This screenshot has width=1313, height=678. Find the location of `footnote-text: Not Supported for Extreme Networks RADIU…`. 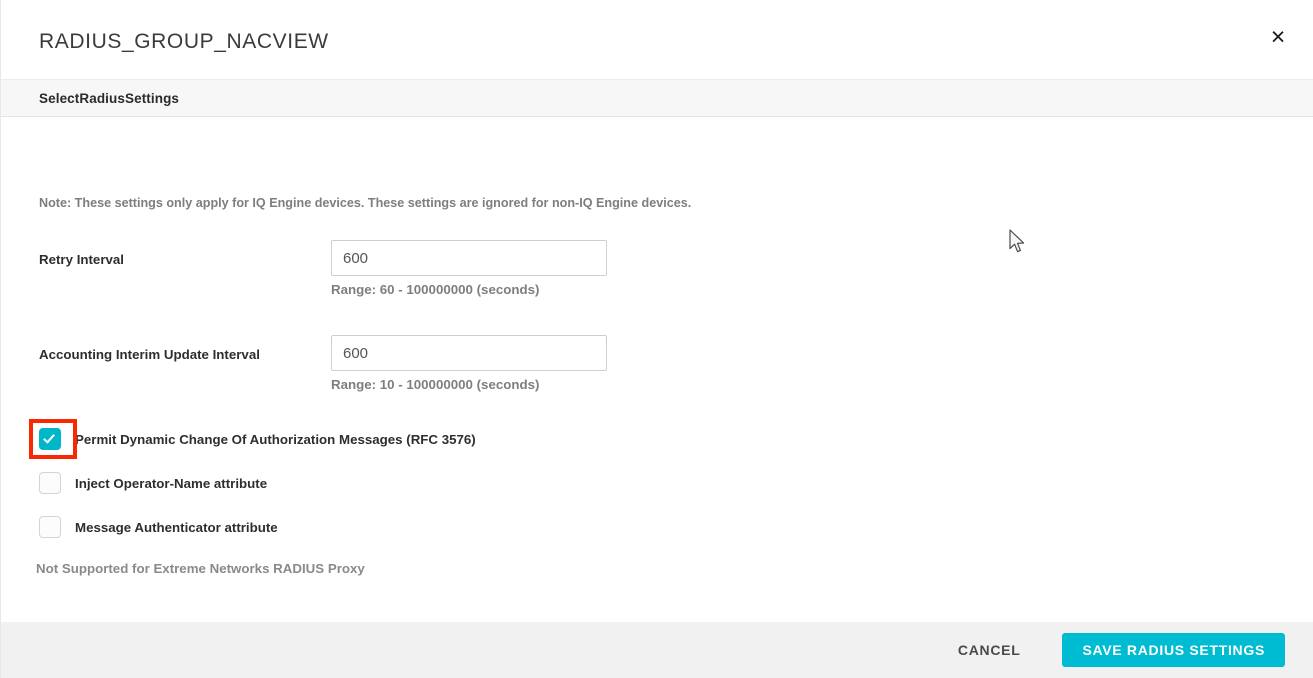

footnote-text: Not Supported for Extreme Networks RADIU… is located at coordinates (200, 568).